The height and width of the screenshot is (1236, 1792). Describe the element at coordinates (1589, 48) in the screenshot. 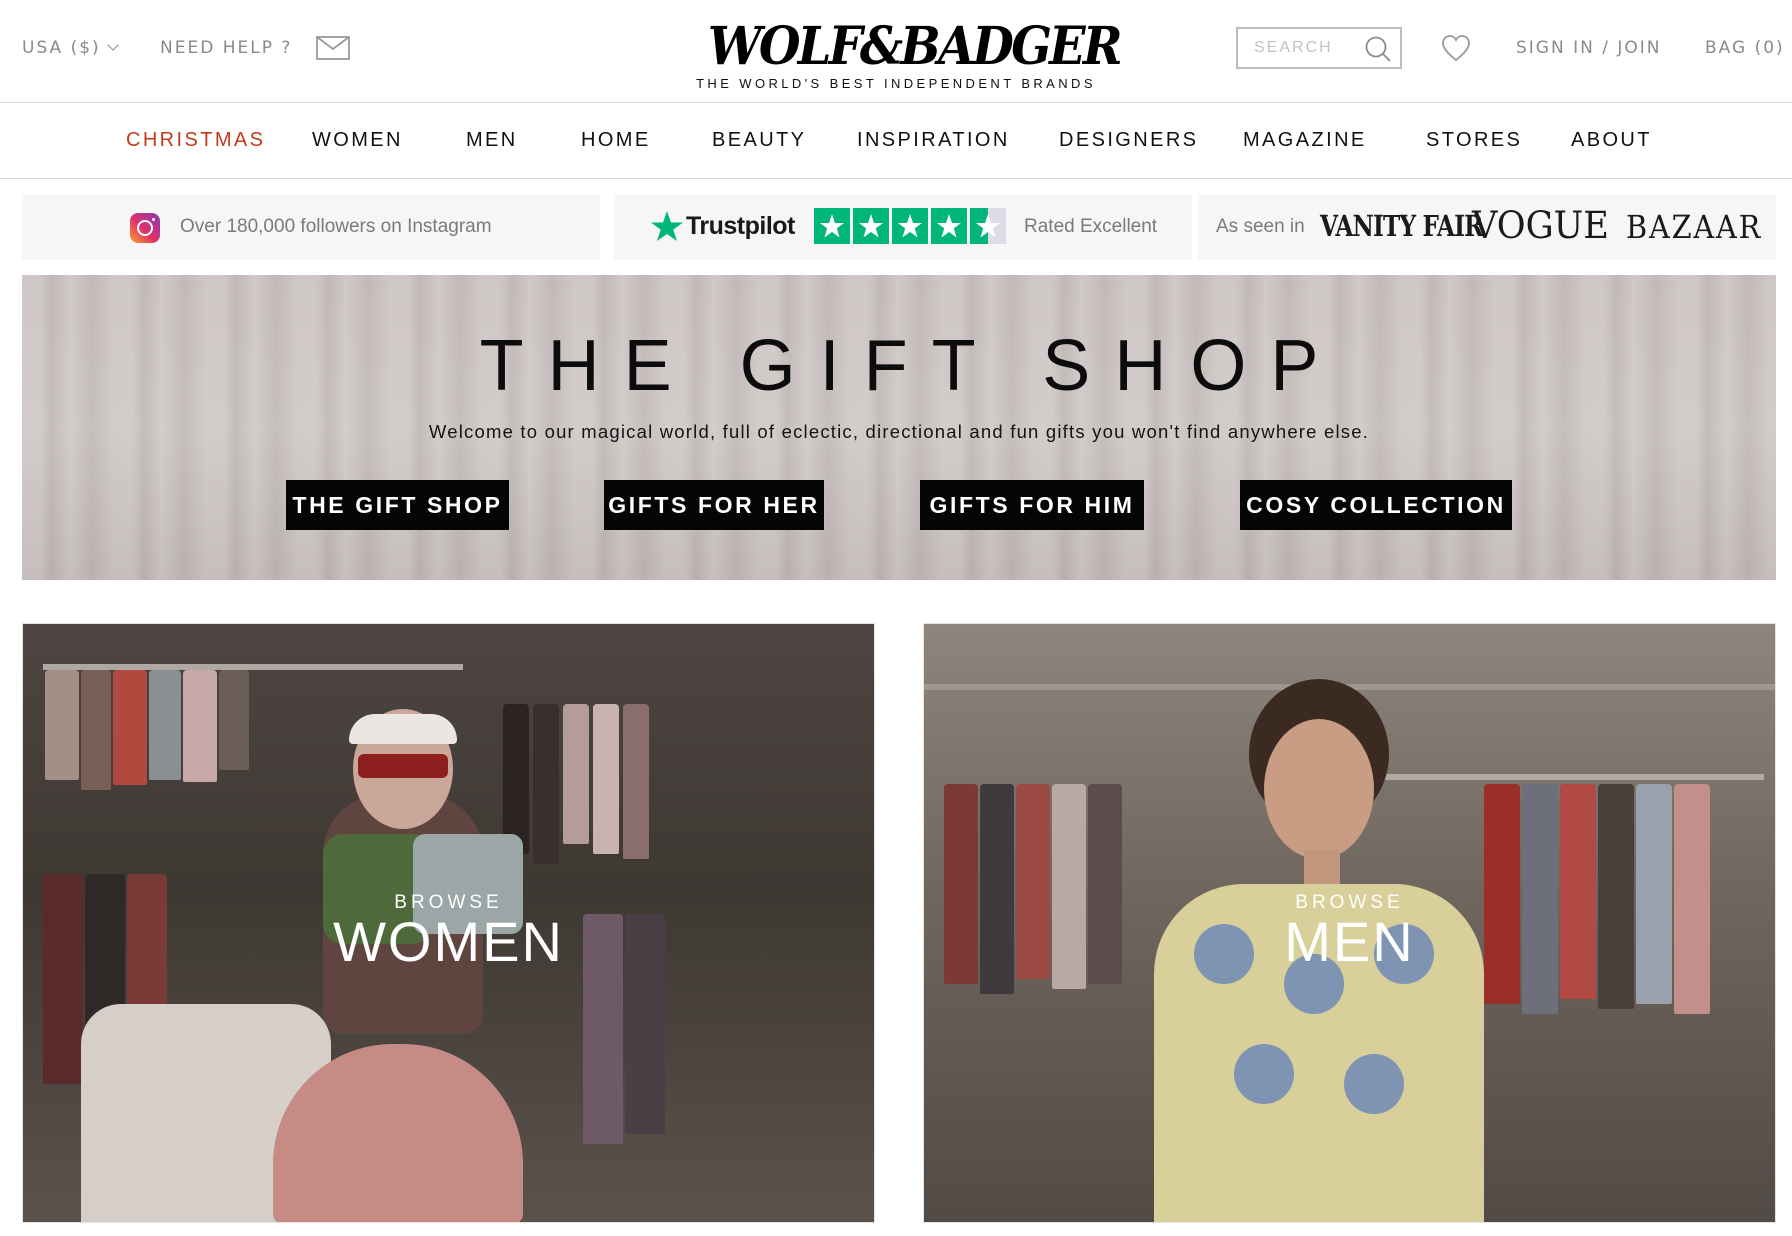

I see `sign-in-link: SIGN IN / JOIN` at that location.